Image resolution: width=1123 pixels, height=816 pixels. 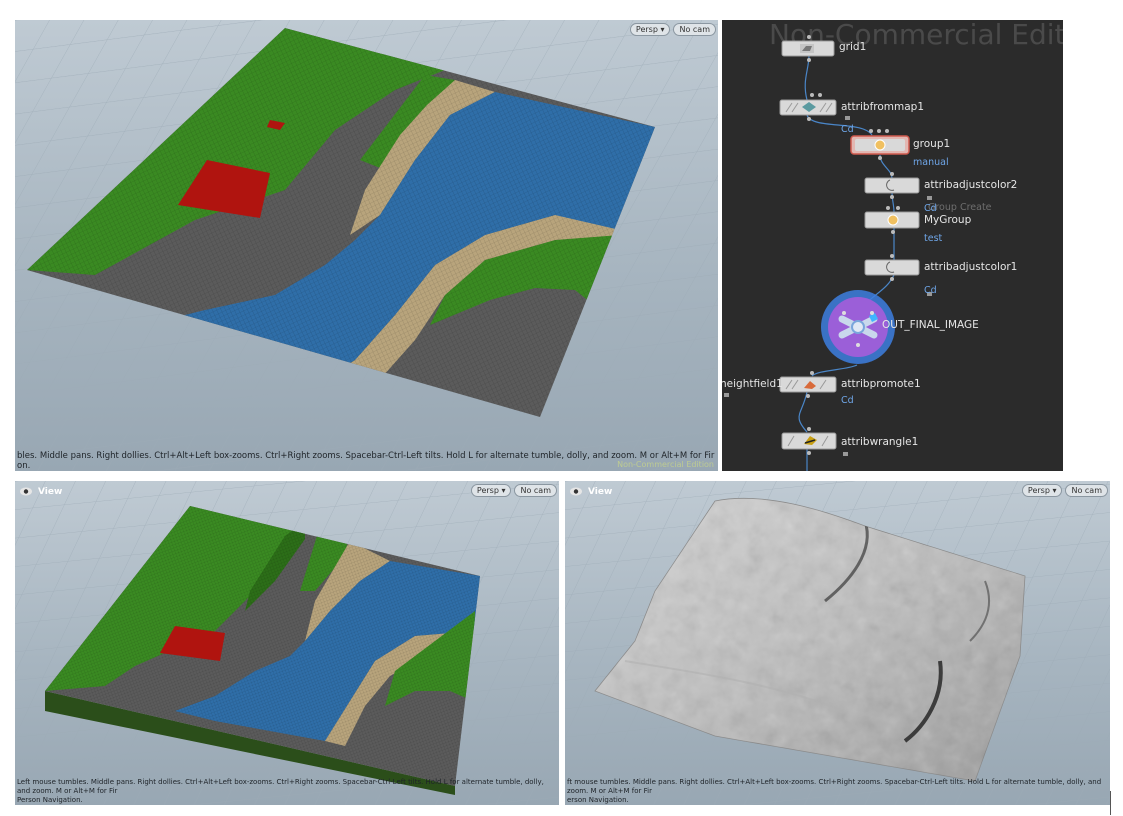 What do you see at coordinates (931, 162) in the screenshot?
I see `node-sub-group1: manual` at bounding box center [931, 162].